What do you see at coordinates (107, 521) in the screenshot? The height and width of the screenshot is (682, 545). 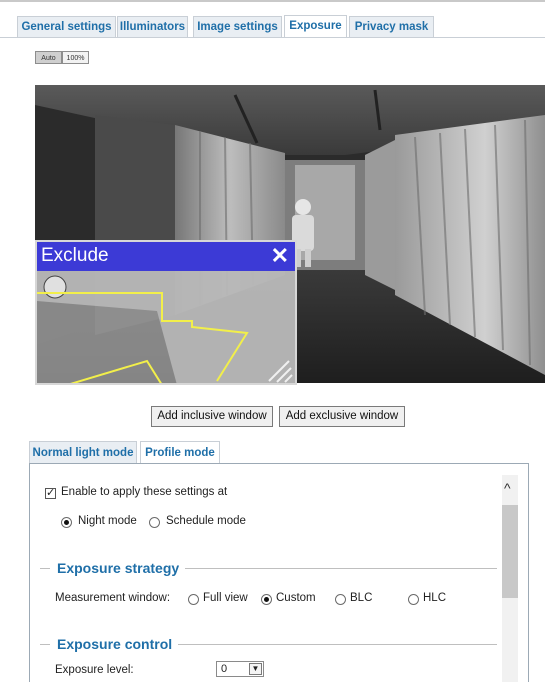 I see `night-mode-label: Night mode` at bounding box center [107, 521].